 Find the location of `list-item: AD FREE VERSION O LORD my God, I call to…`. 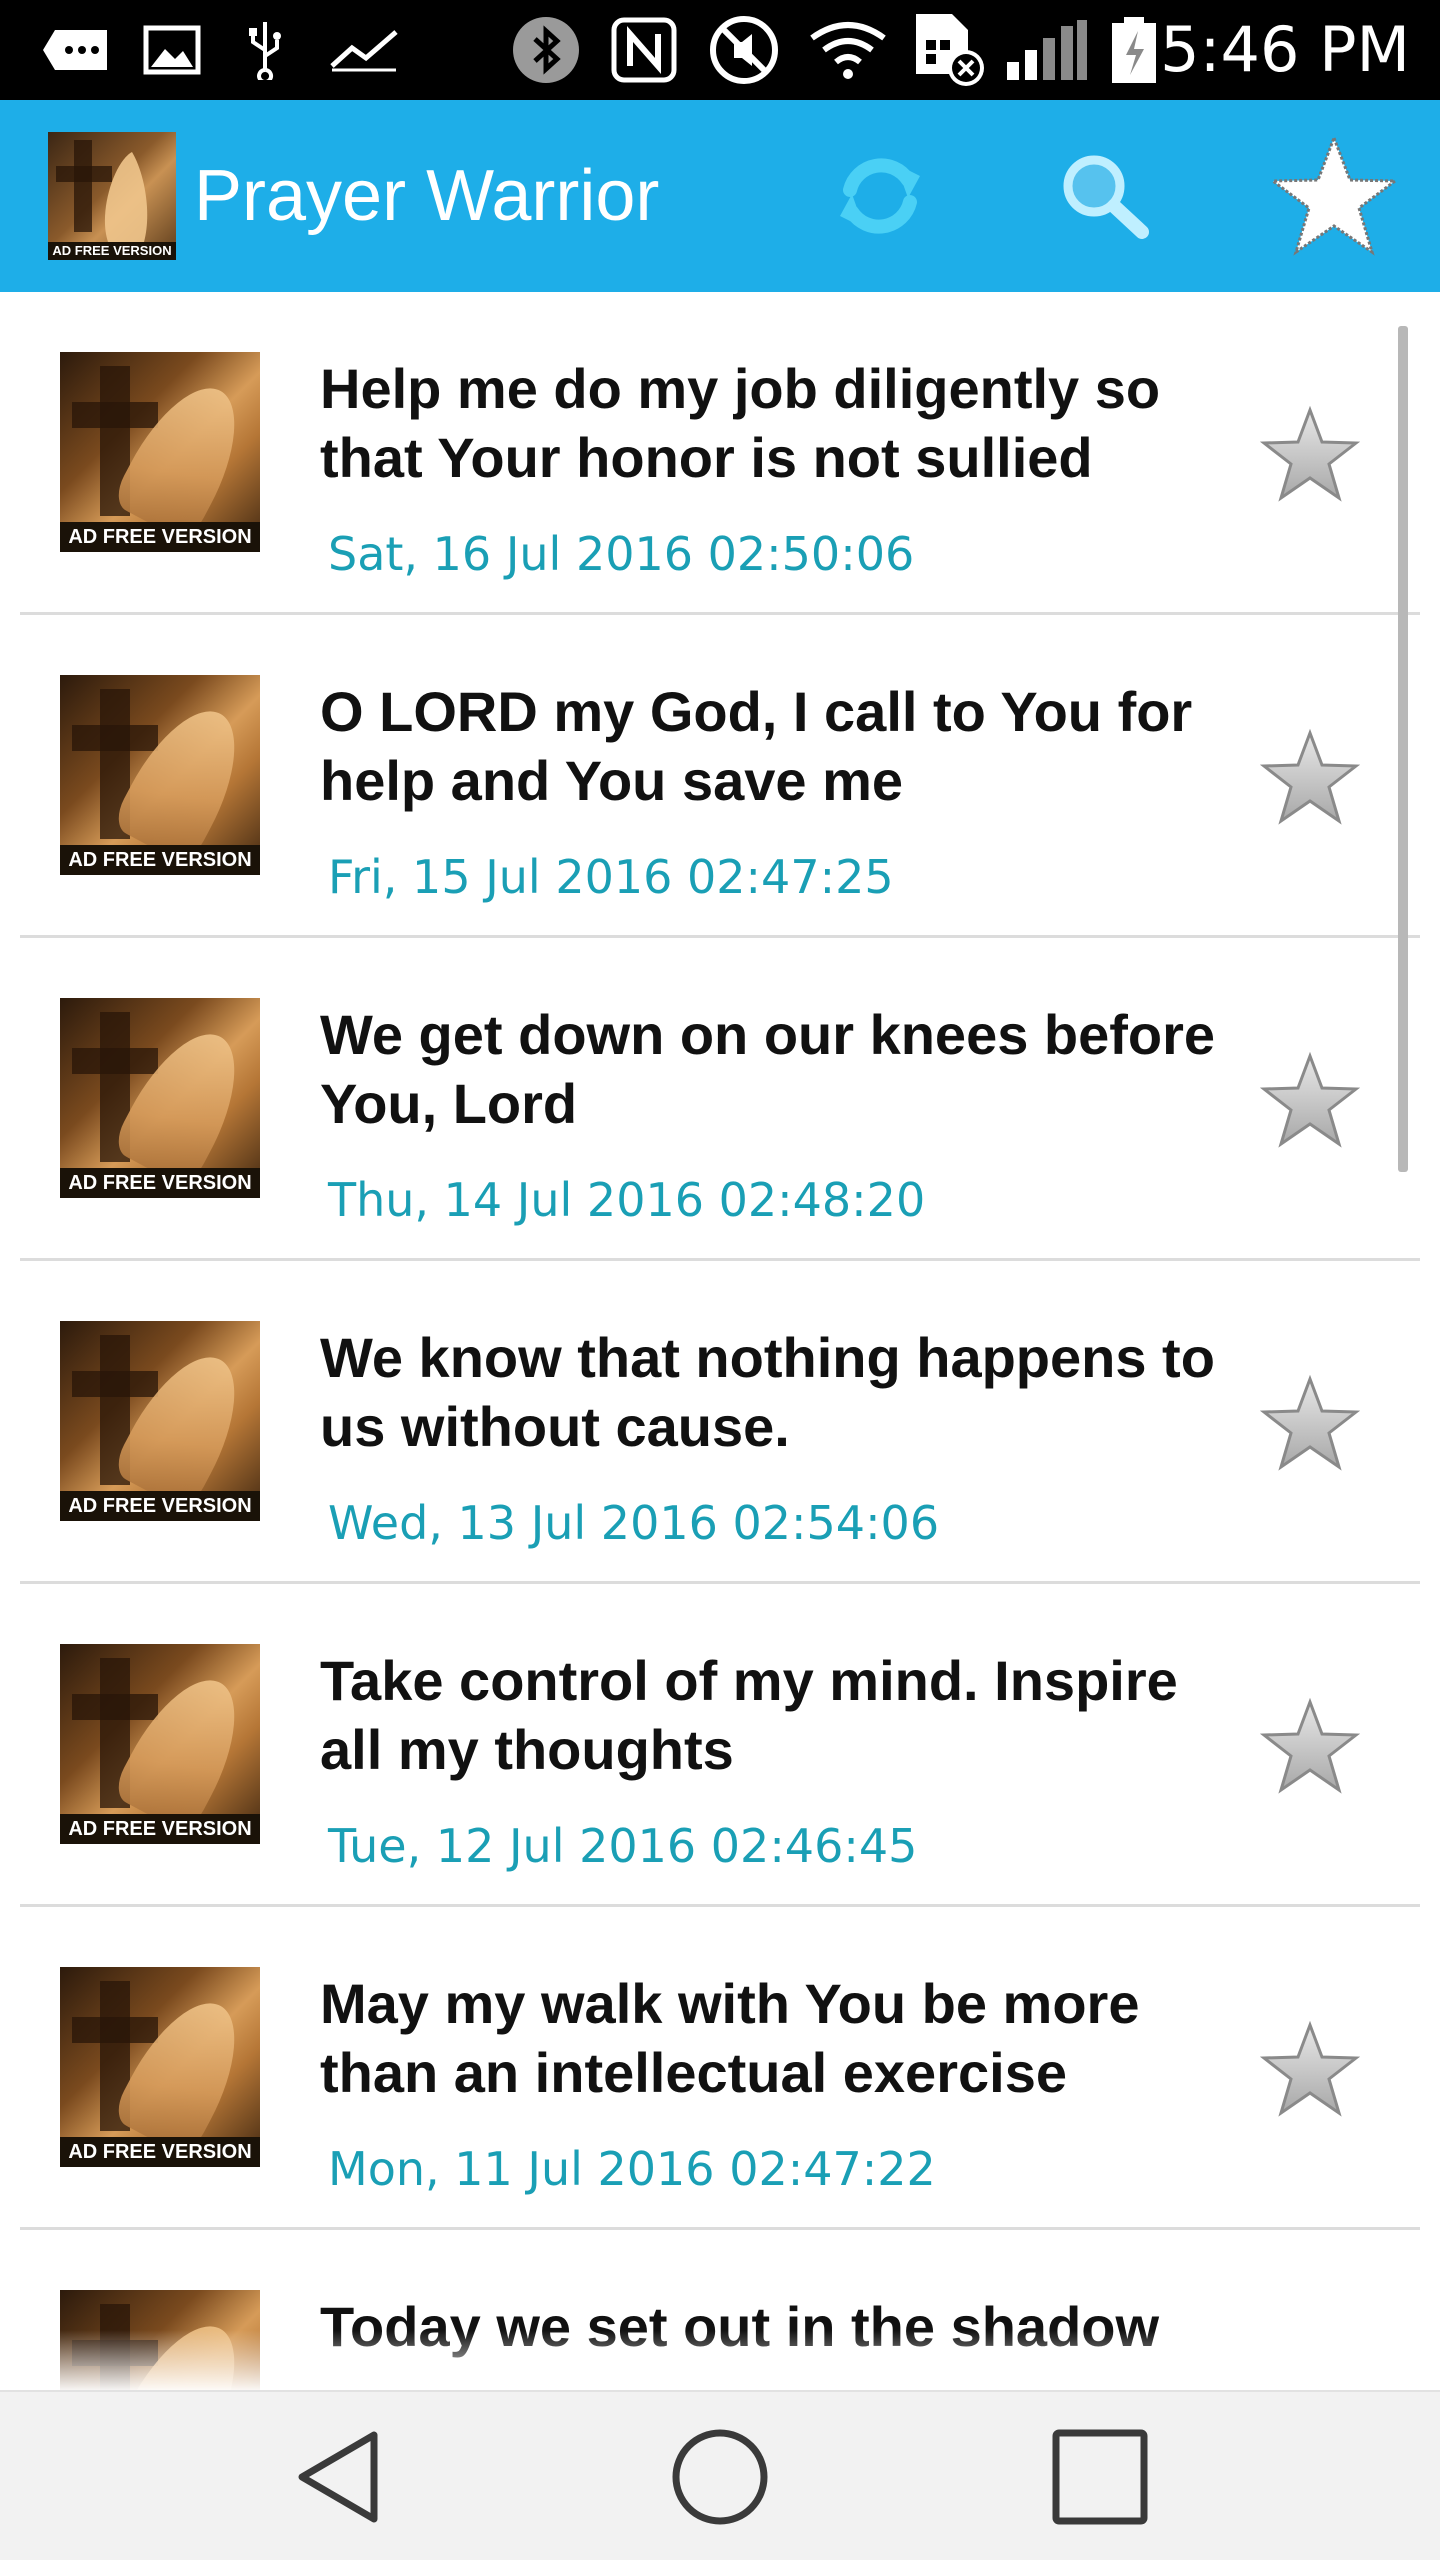

list-item: AD FREE VERSION O LORD my God, I call to… is located at coordinates (720, 776).